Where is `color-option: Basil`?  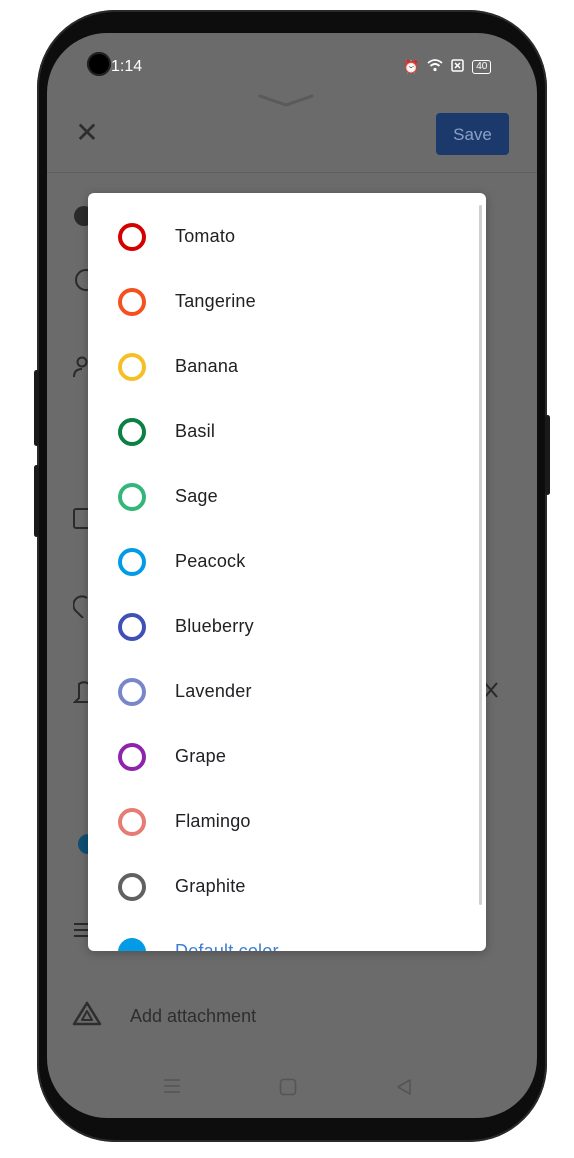 color-option: Basil is located at coordinates (287, 431).